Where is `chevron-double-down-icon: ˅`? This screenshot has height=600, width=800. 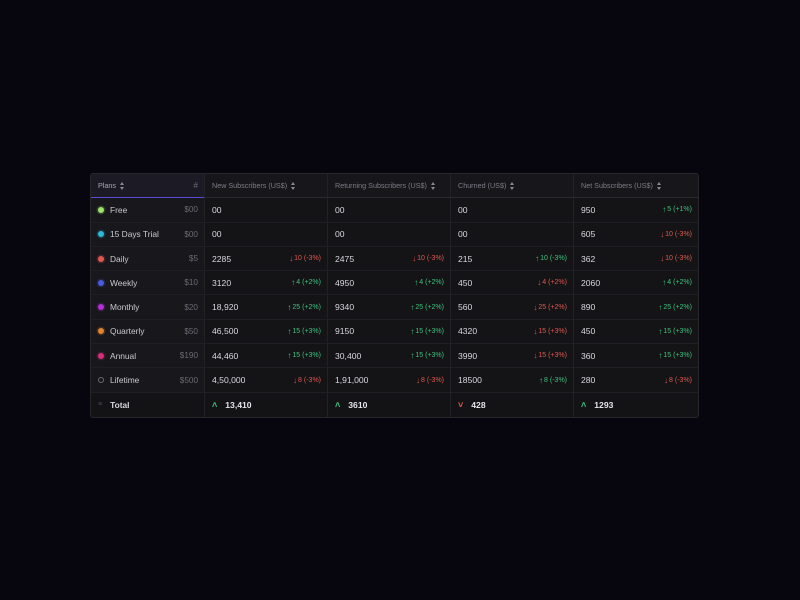
chevron-double-down-icon: ˅ is located at coordinates (461, 404).